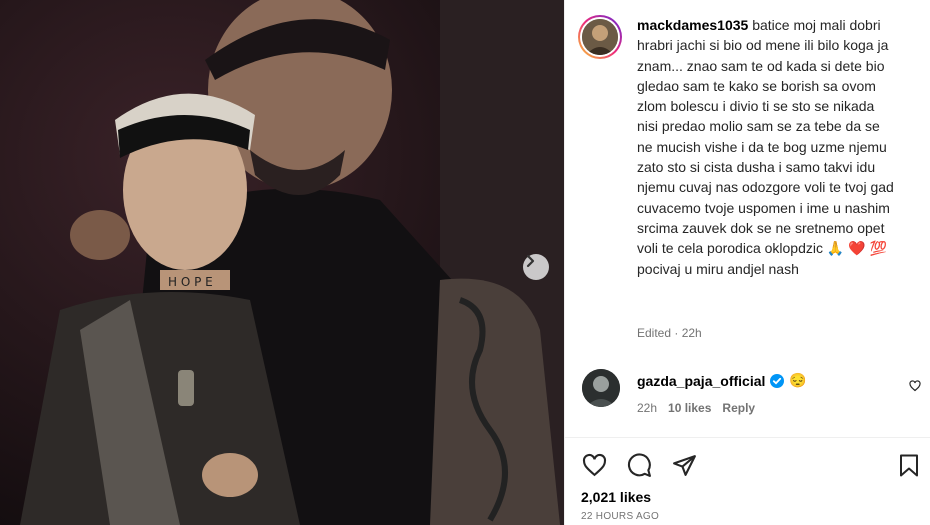 The height and width of the screenshot is (525, 930). Describe the element at coordinates (669, 333) in the screenshot. I see `edited-timestamp: Edited · 22h` at that location.